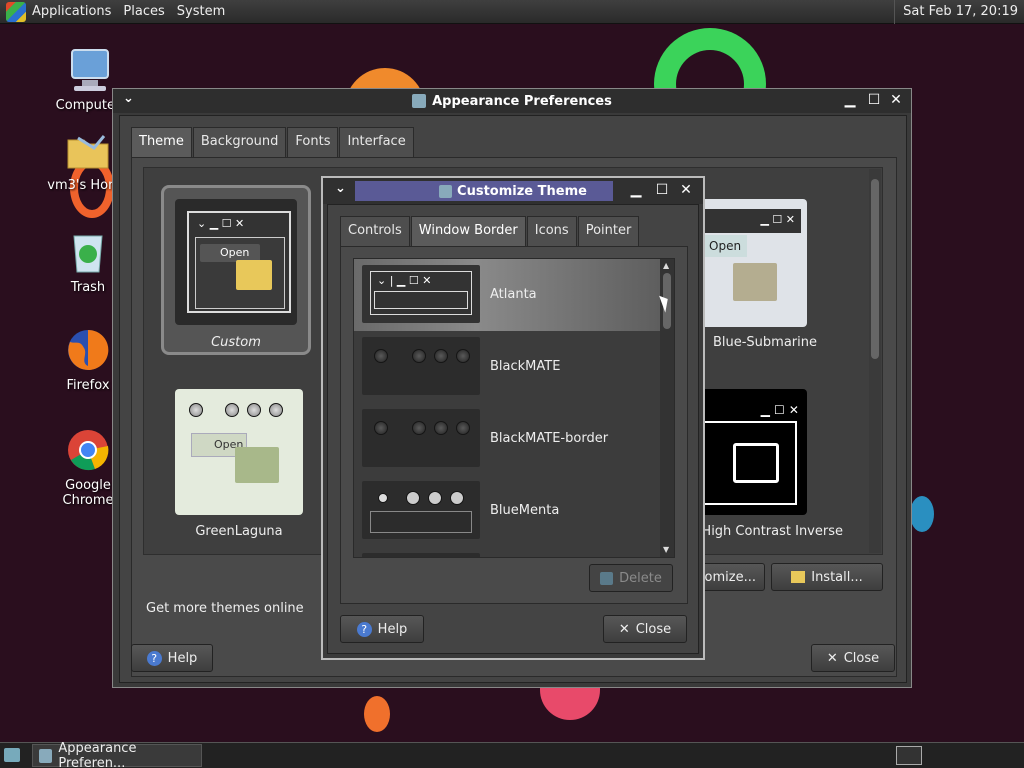 The image size is (1024, 768). I want to click on border-preview-next, so click(421, 555).